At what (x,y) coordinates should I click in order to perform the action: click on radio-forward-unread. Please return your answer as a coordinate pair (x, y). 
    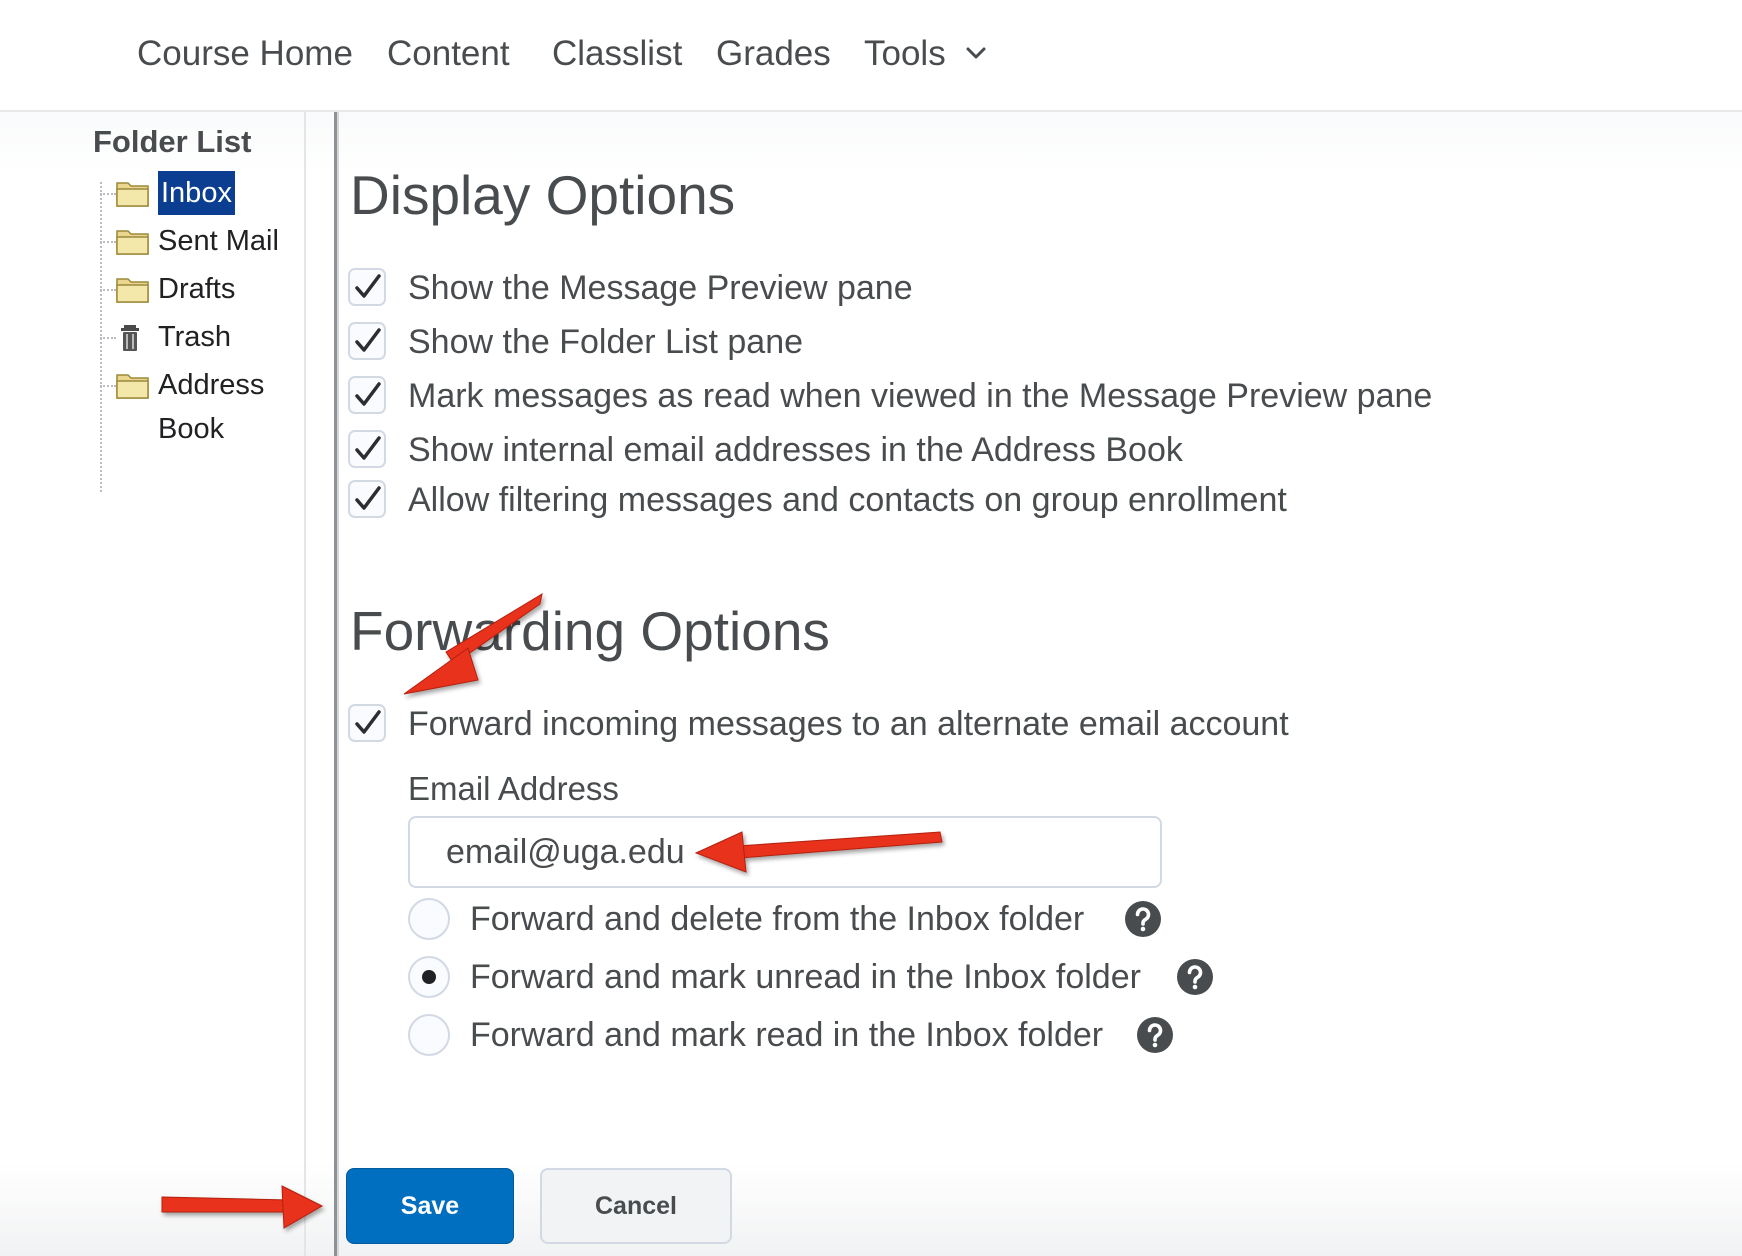
    Looking at the image, I should click on (429, 977).